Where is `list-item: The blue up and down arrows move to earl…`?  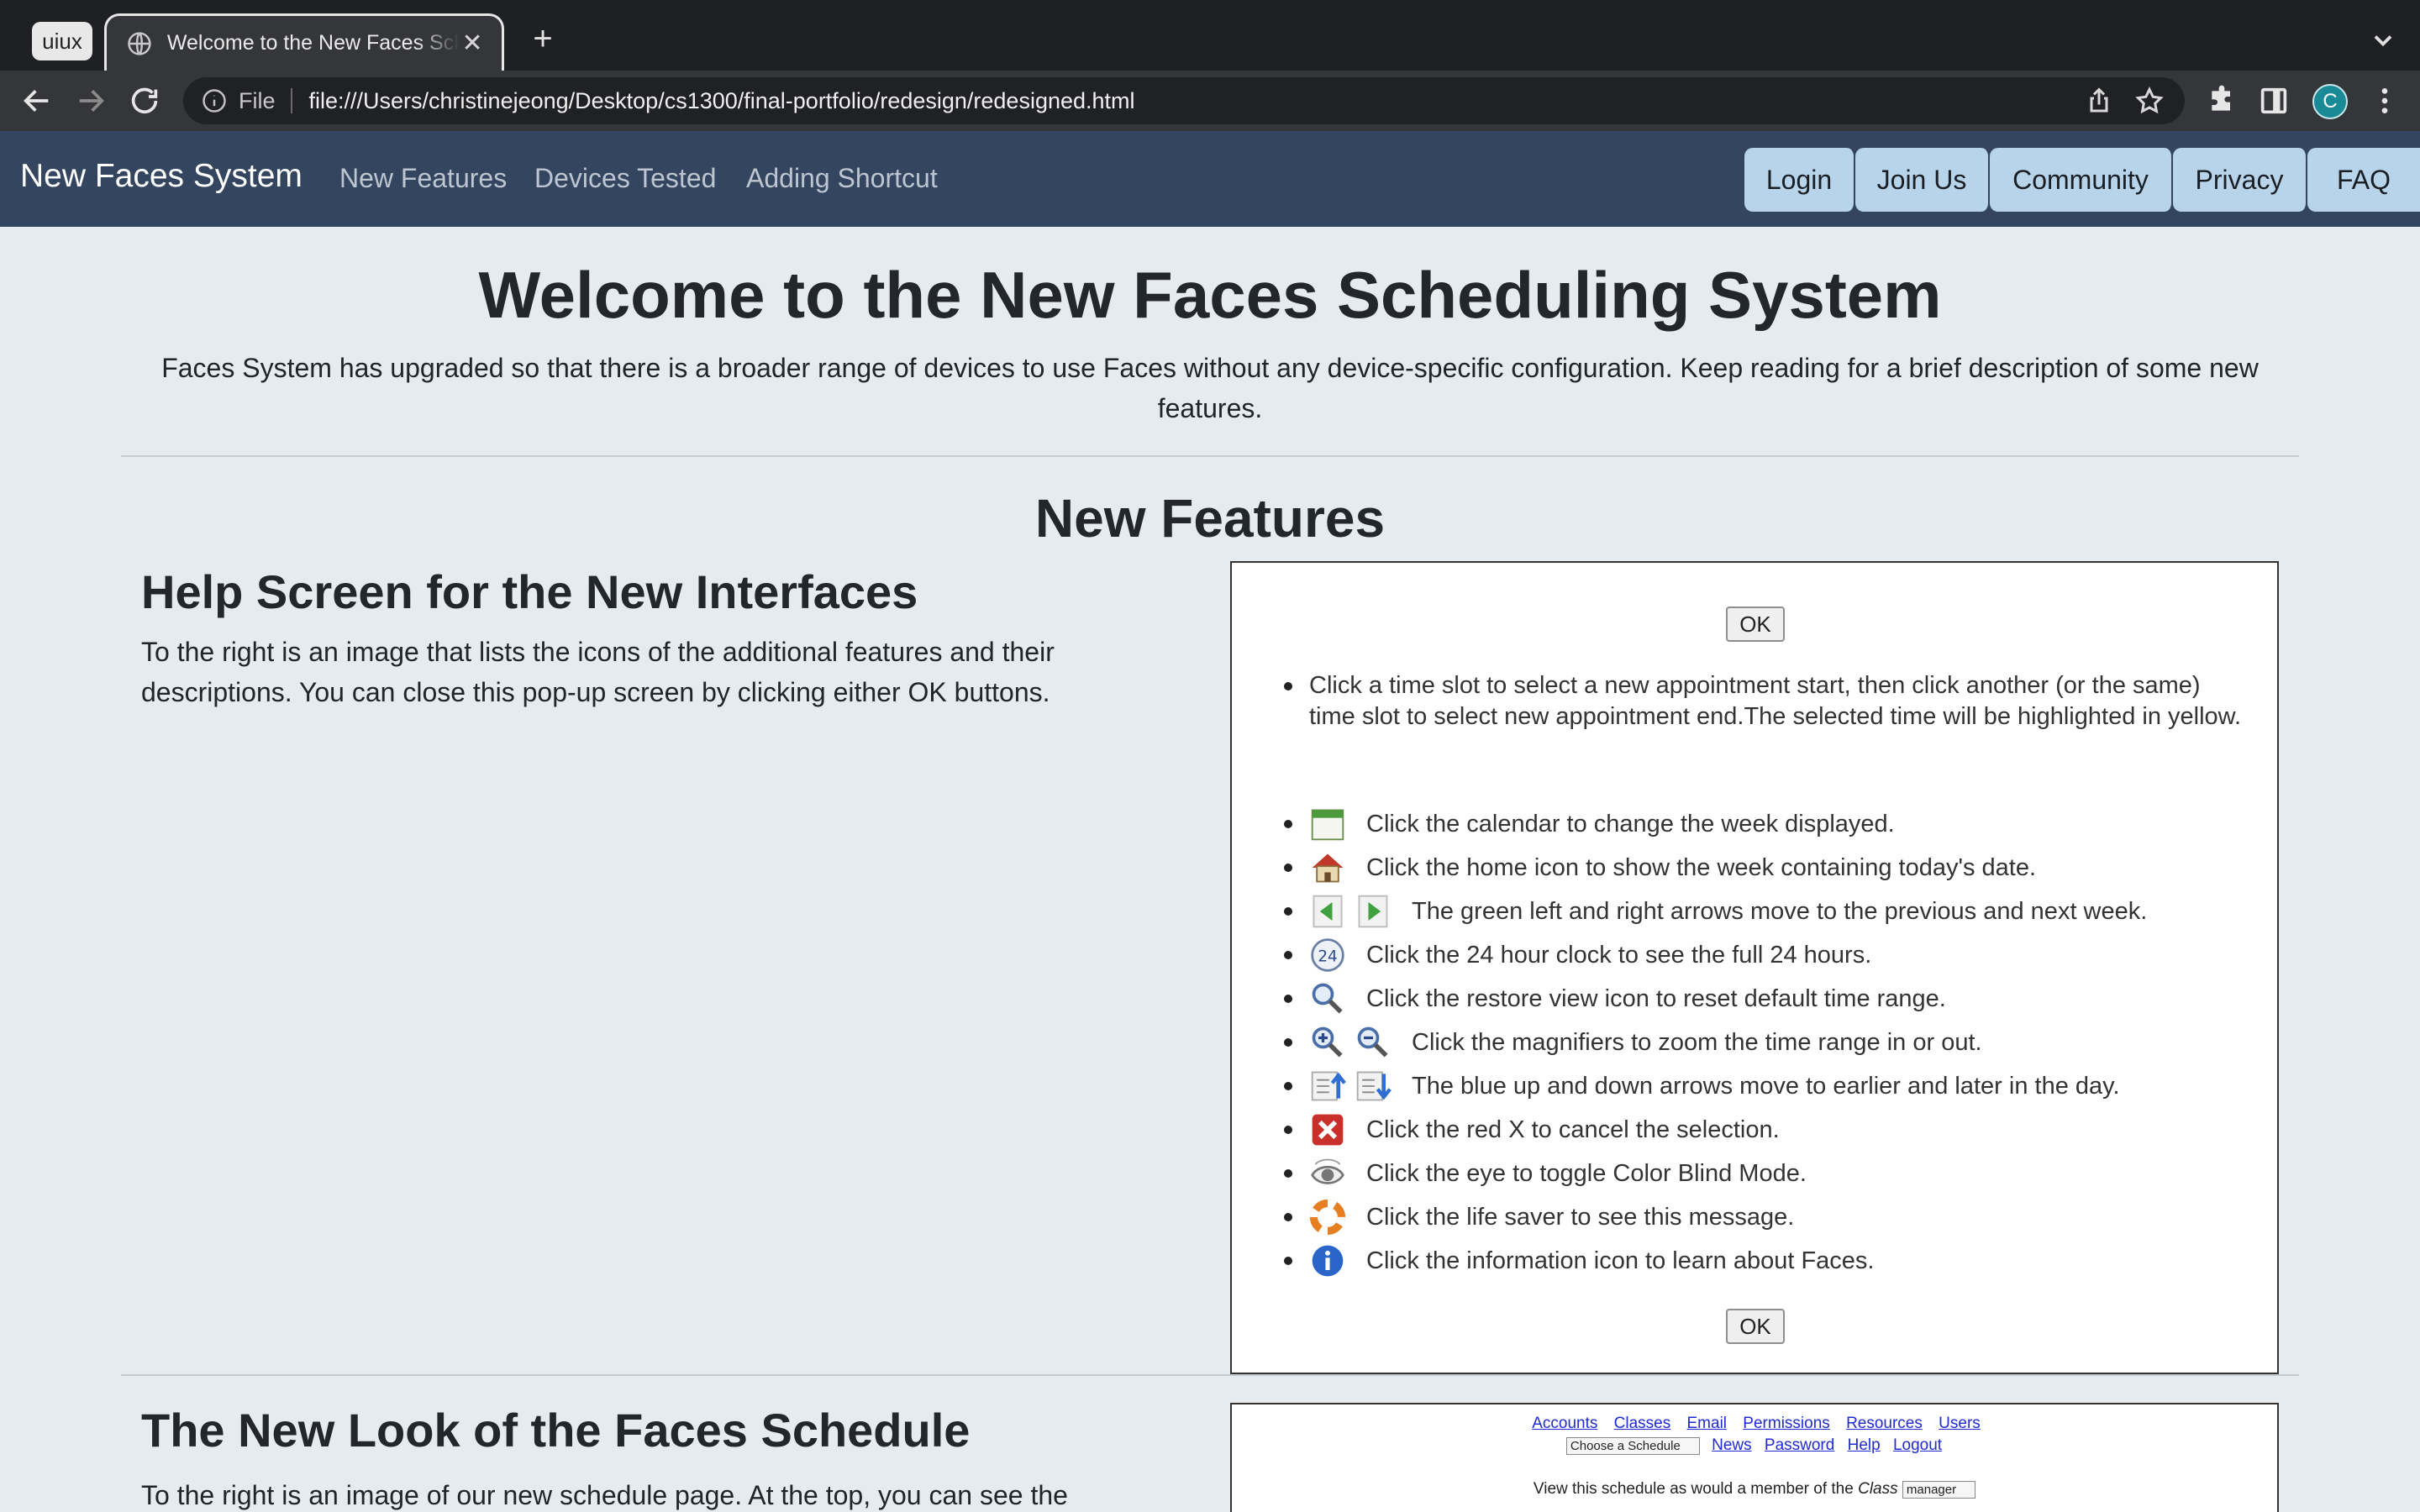
list-item: The blue up and down arrows move to earl… is located at coordinates (1714, 1086).